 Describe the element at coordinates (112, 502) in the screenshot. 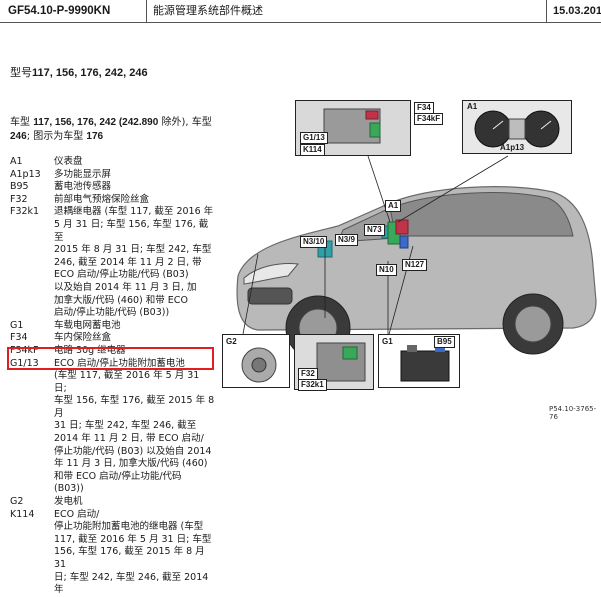

I see `legend-row: G2 发电机` at that location.